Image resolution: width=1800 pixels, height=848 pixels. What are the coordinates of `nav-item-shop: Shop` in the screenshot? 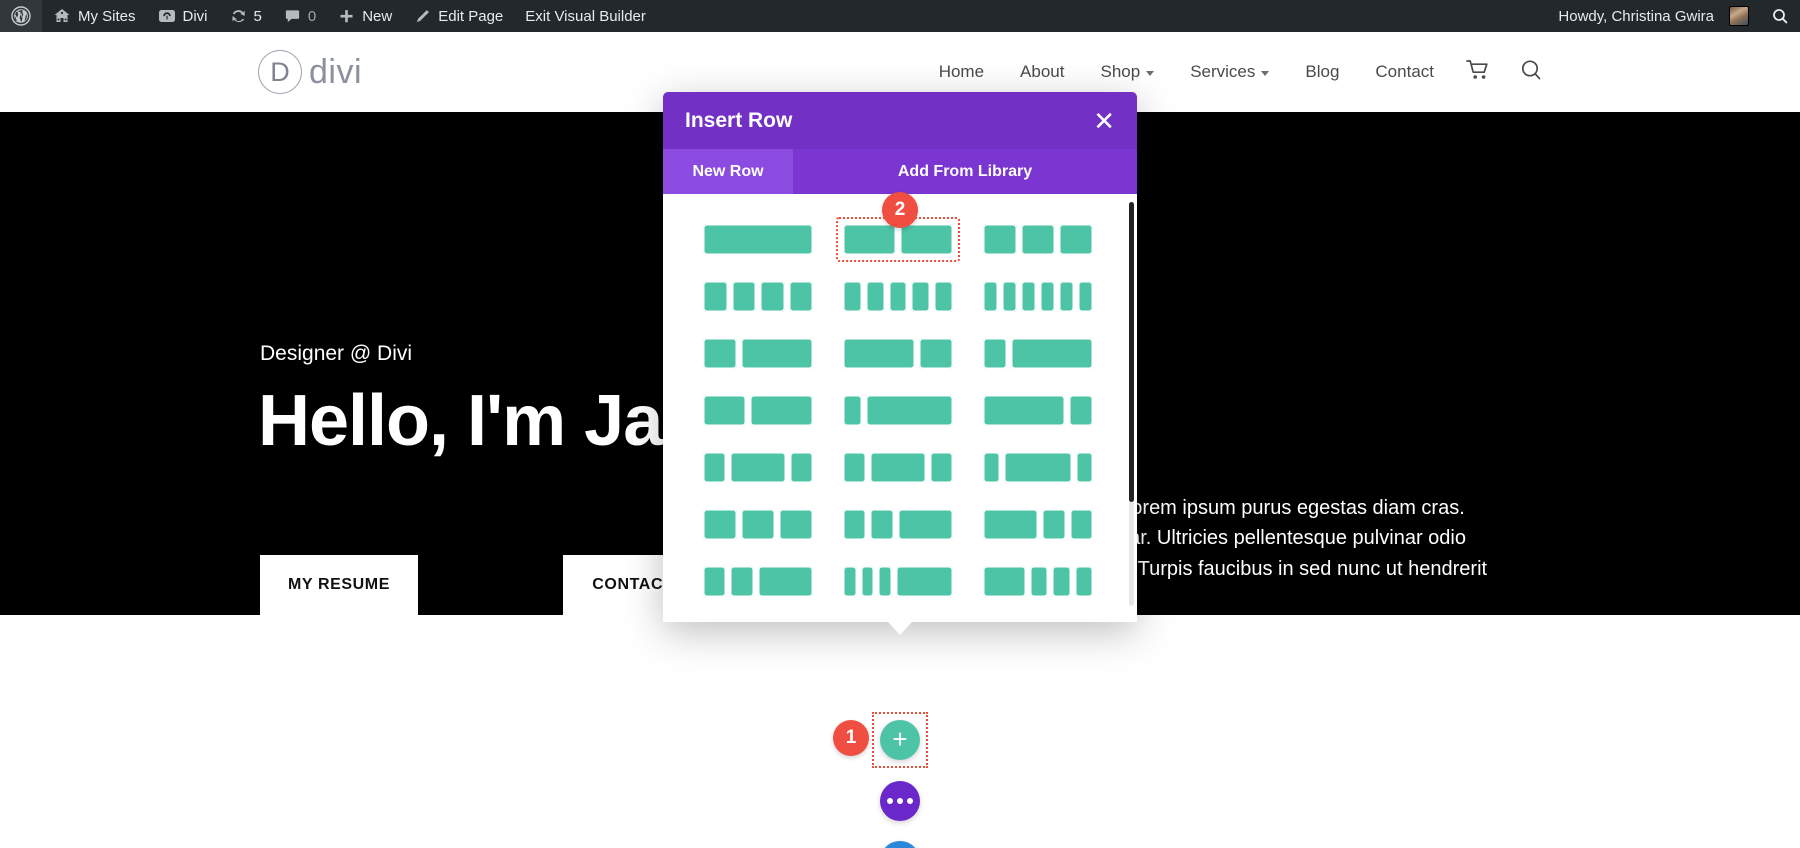 It's located at (1127, 72).